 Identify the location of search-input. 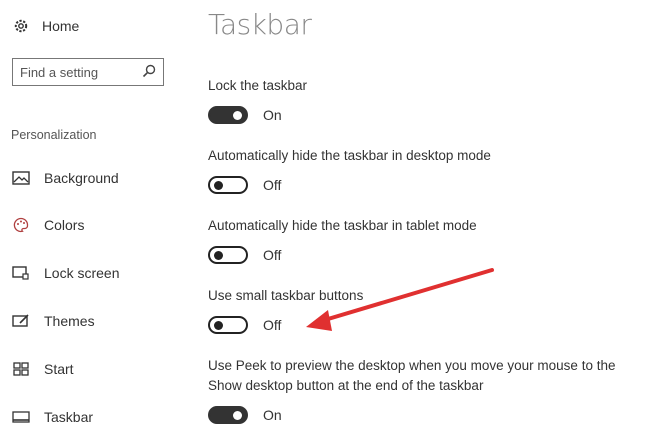
(80, 72).